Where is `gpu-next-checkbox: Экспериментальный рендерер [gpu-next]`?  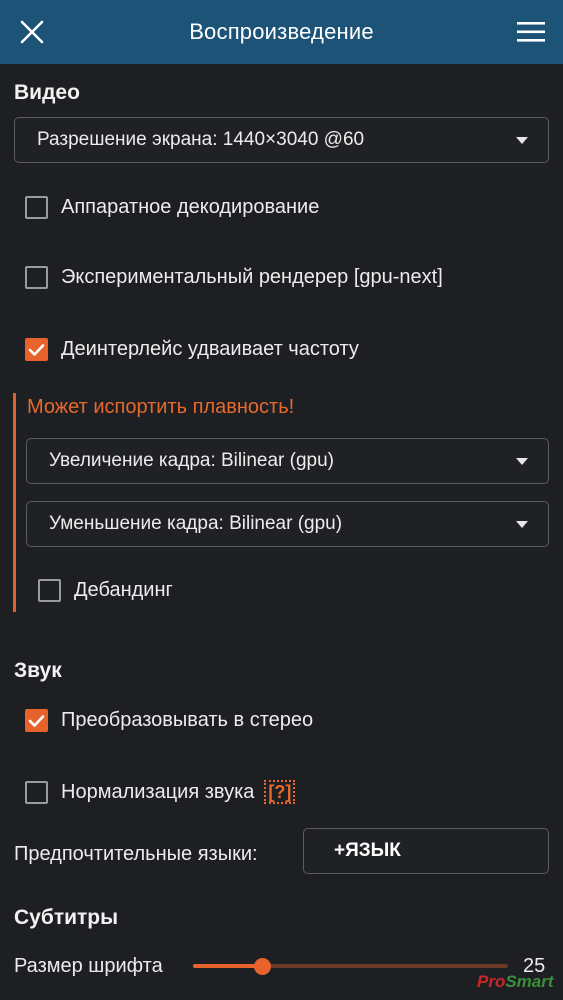 gpu-next-checkbox: Экспериментальный рендерер [gpu-next] is located at coordinates (234, 277).